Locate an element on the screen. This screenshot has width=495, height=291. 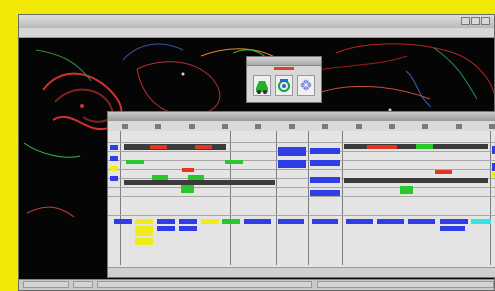
maximize-icon is located at coordinates (475, 21).